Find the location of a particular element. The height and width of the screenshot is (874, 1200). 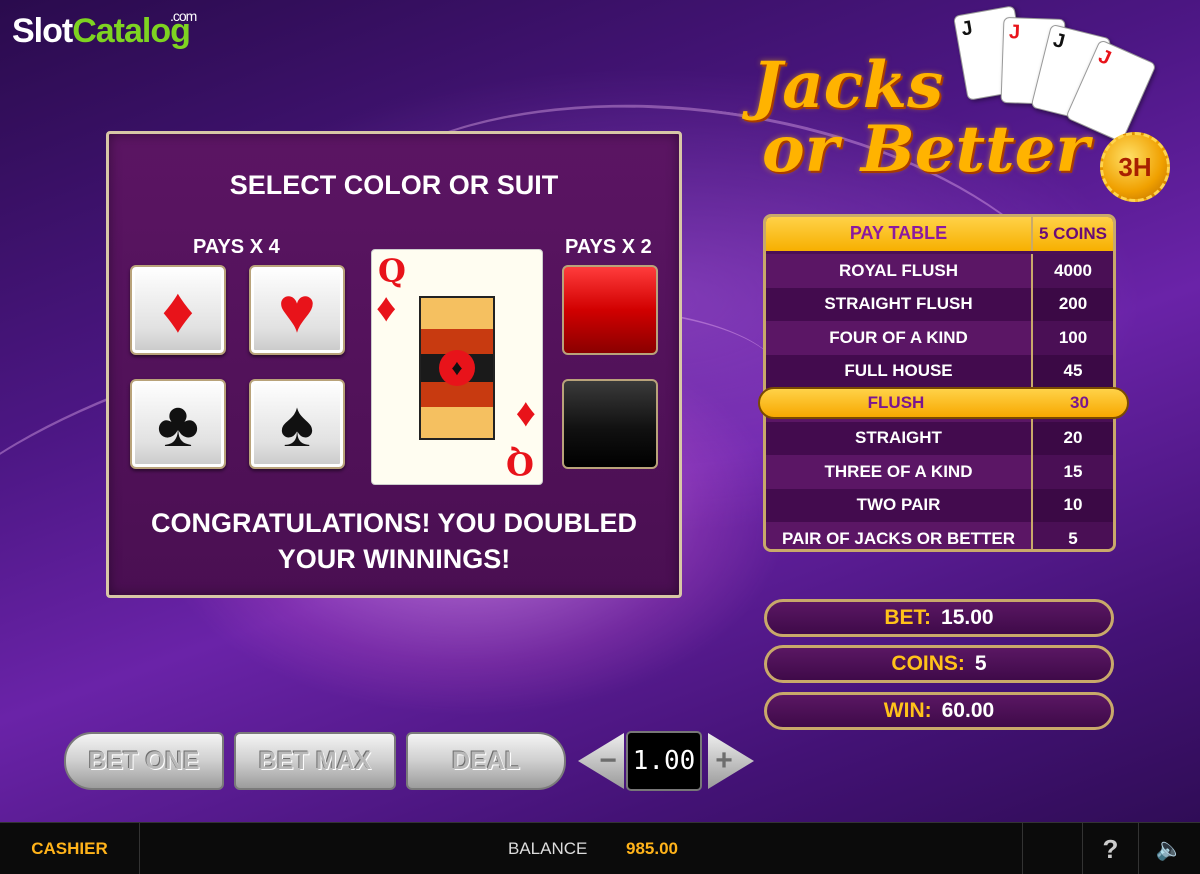

deal-button: DEAL is located at coordinates (486, 761).